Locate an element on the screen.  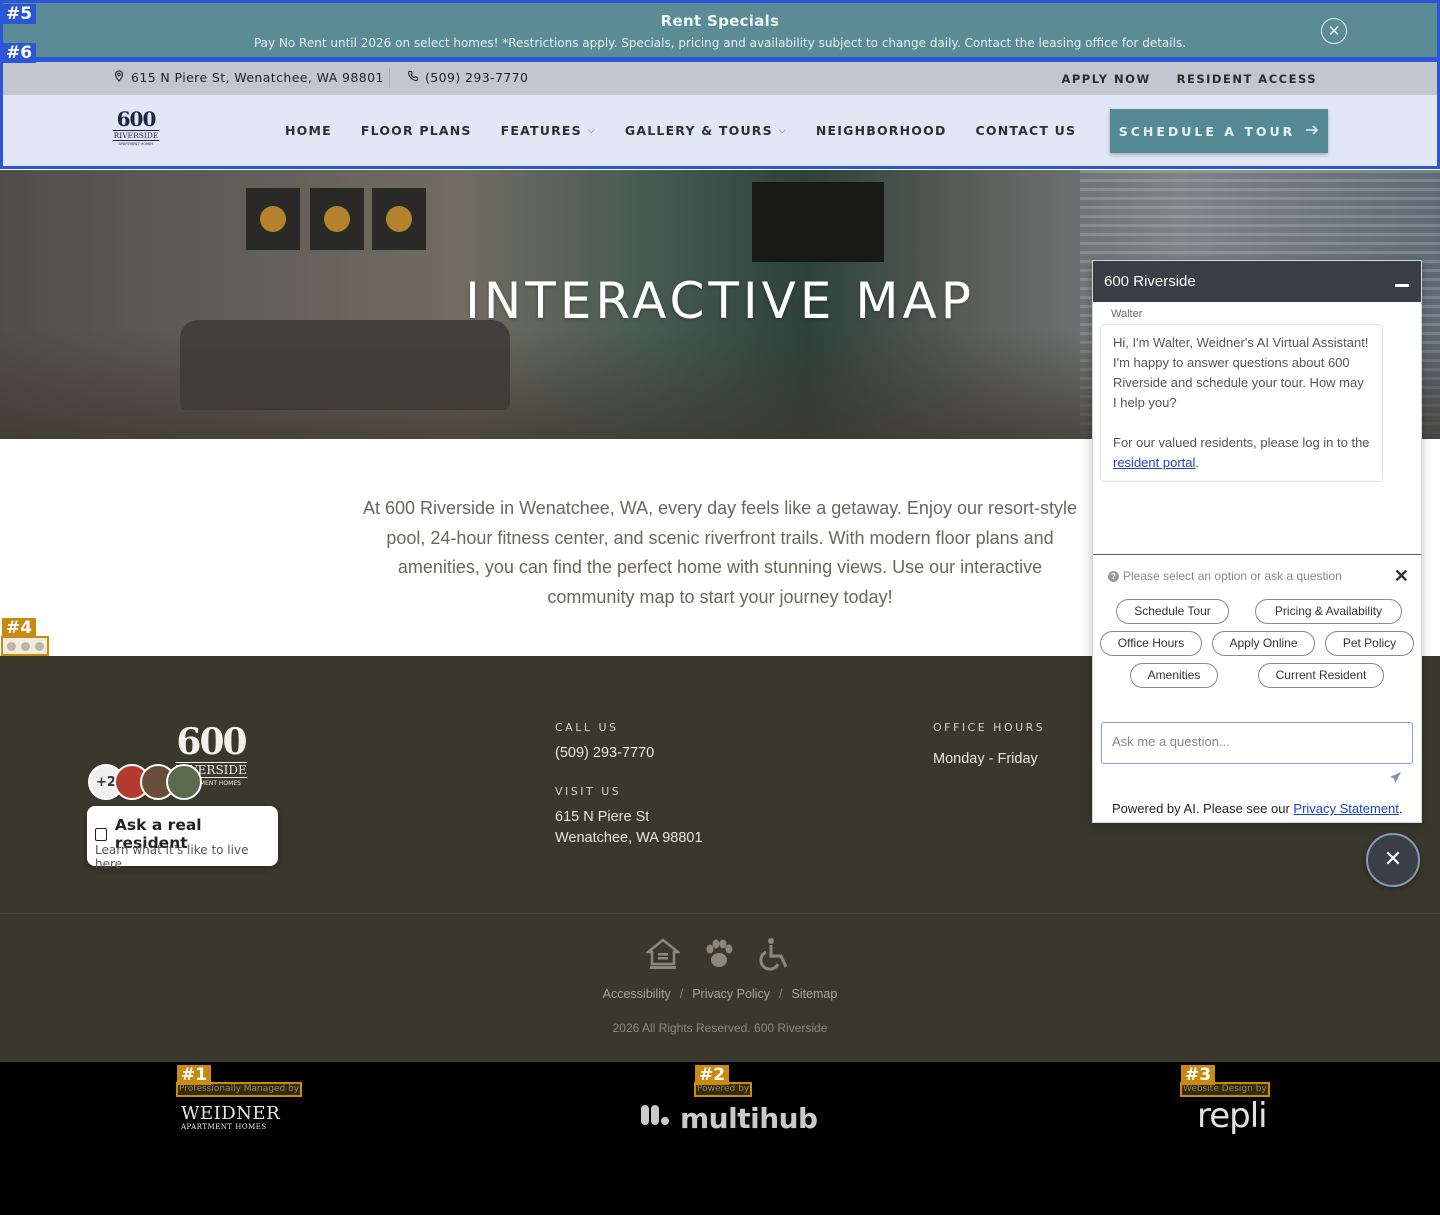
avatar is located at coordinates (184, 782).